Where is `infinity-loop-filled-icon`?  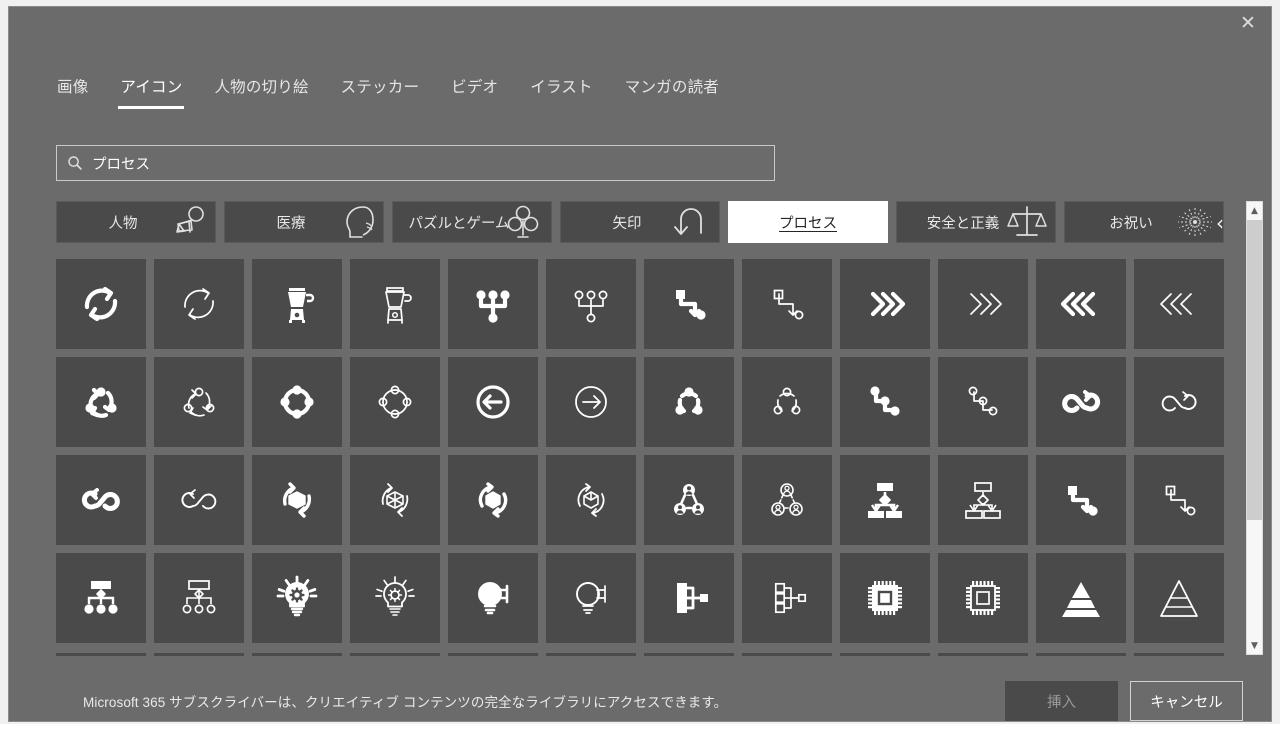
infinity-loop-filled-icon is located at coordinates (1081, 402).